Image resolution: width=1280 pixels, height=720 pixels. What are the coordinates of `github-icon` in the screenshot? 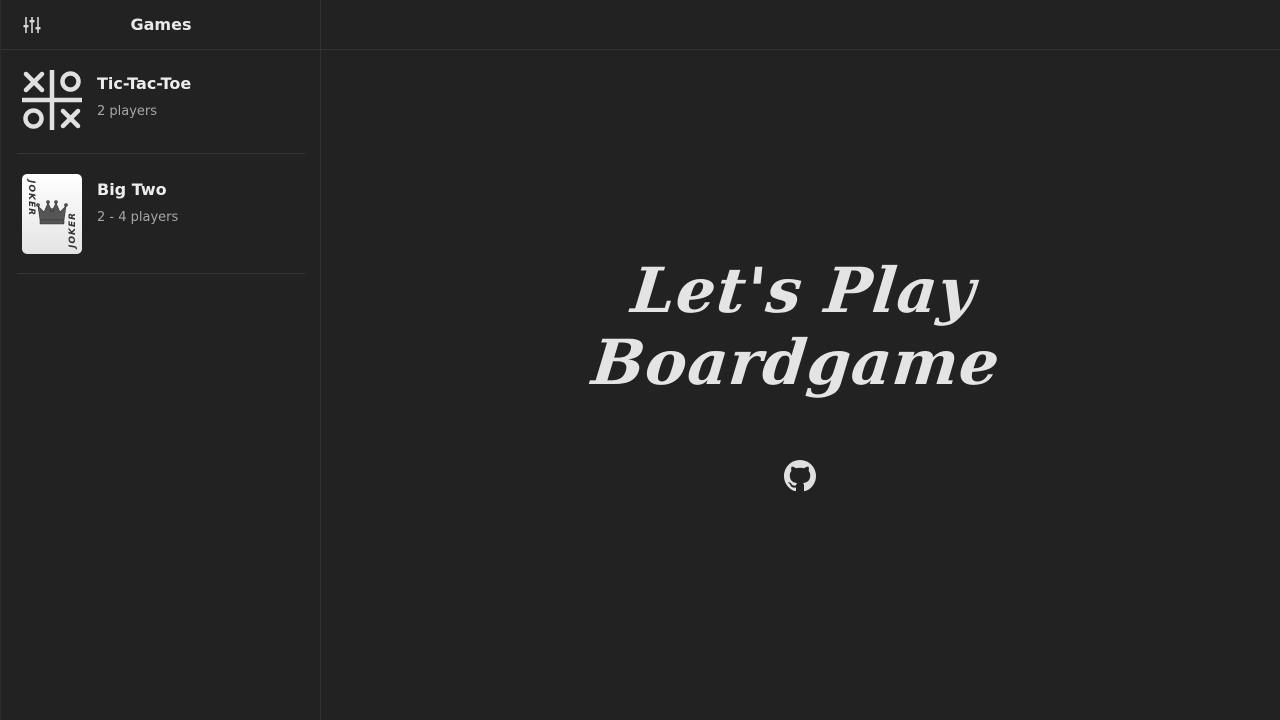 It's located at (800, 476).